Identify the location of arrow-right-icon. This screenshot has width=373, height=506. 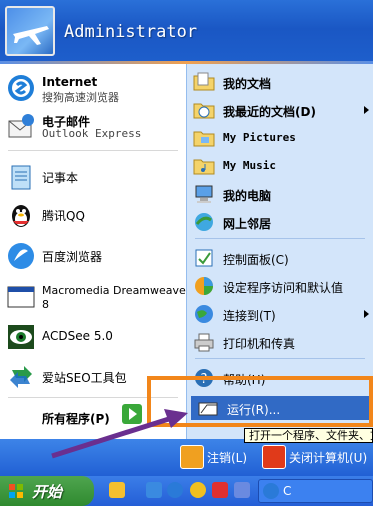
(132, 414).